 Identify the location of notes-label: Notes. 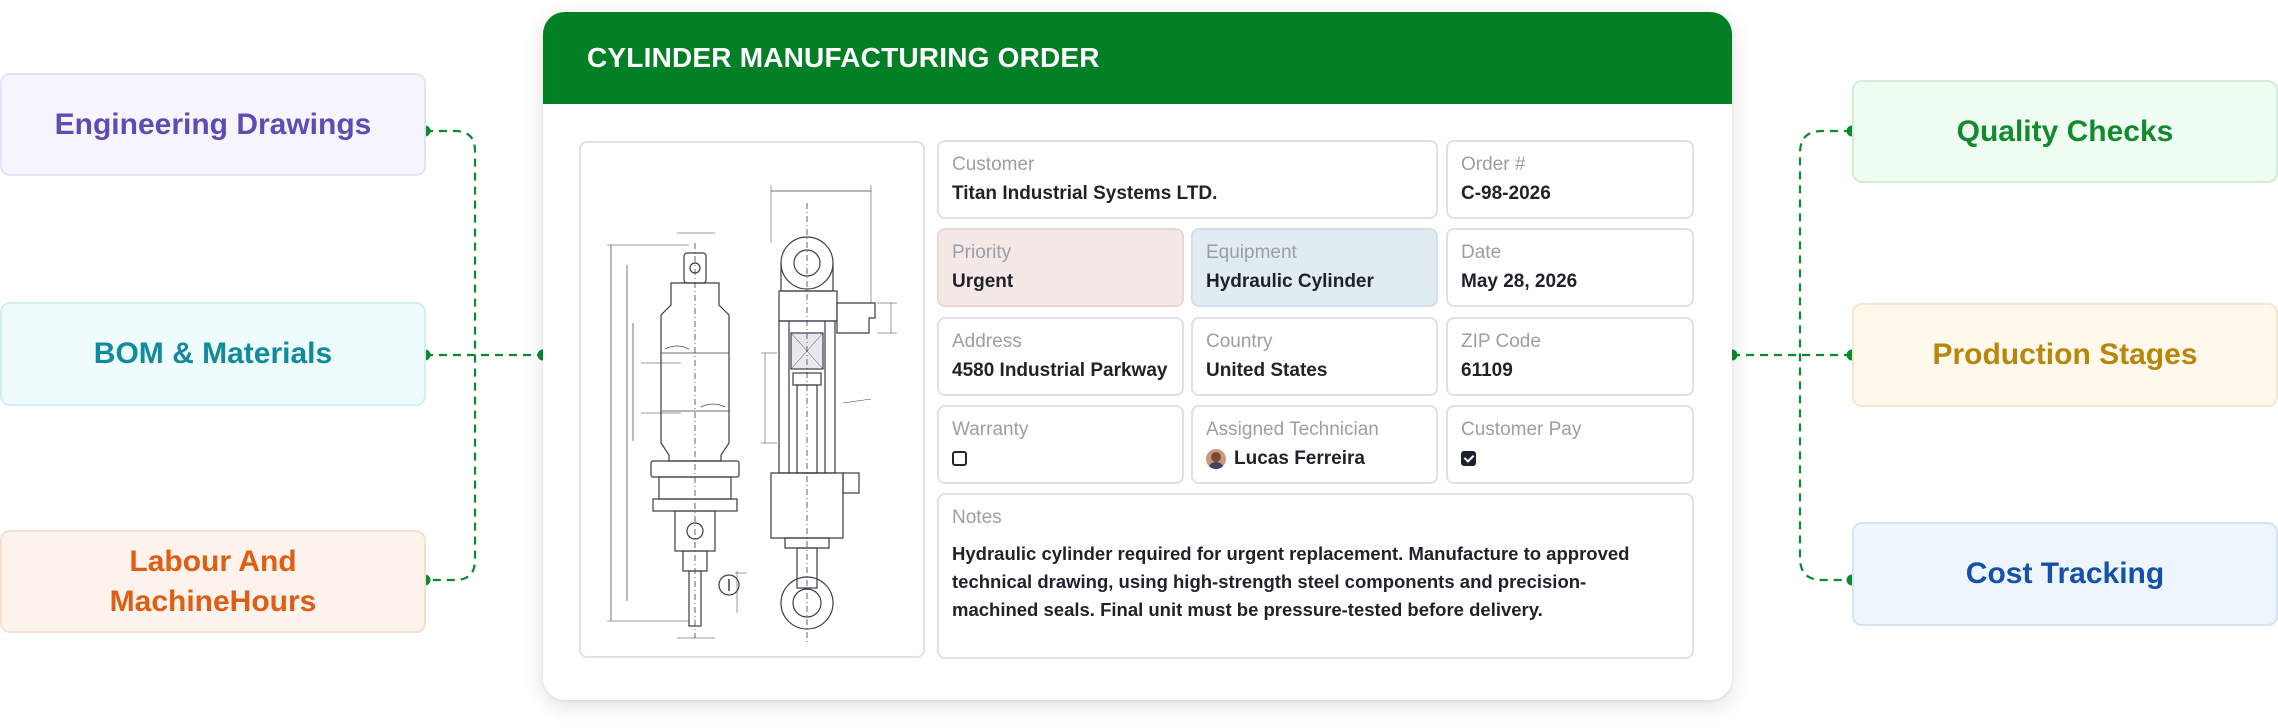
(977, 517).